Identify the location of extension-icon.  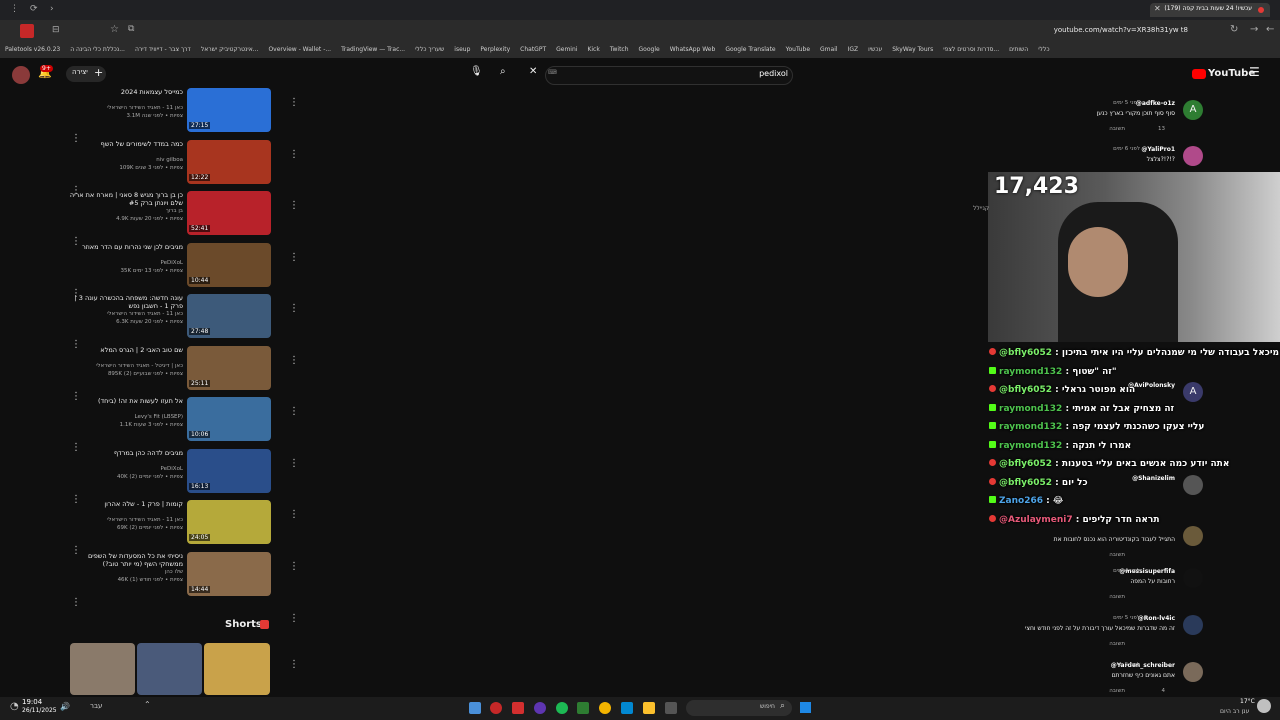
(27, 31).